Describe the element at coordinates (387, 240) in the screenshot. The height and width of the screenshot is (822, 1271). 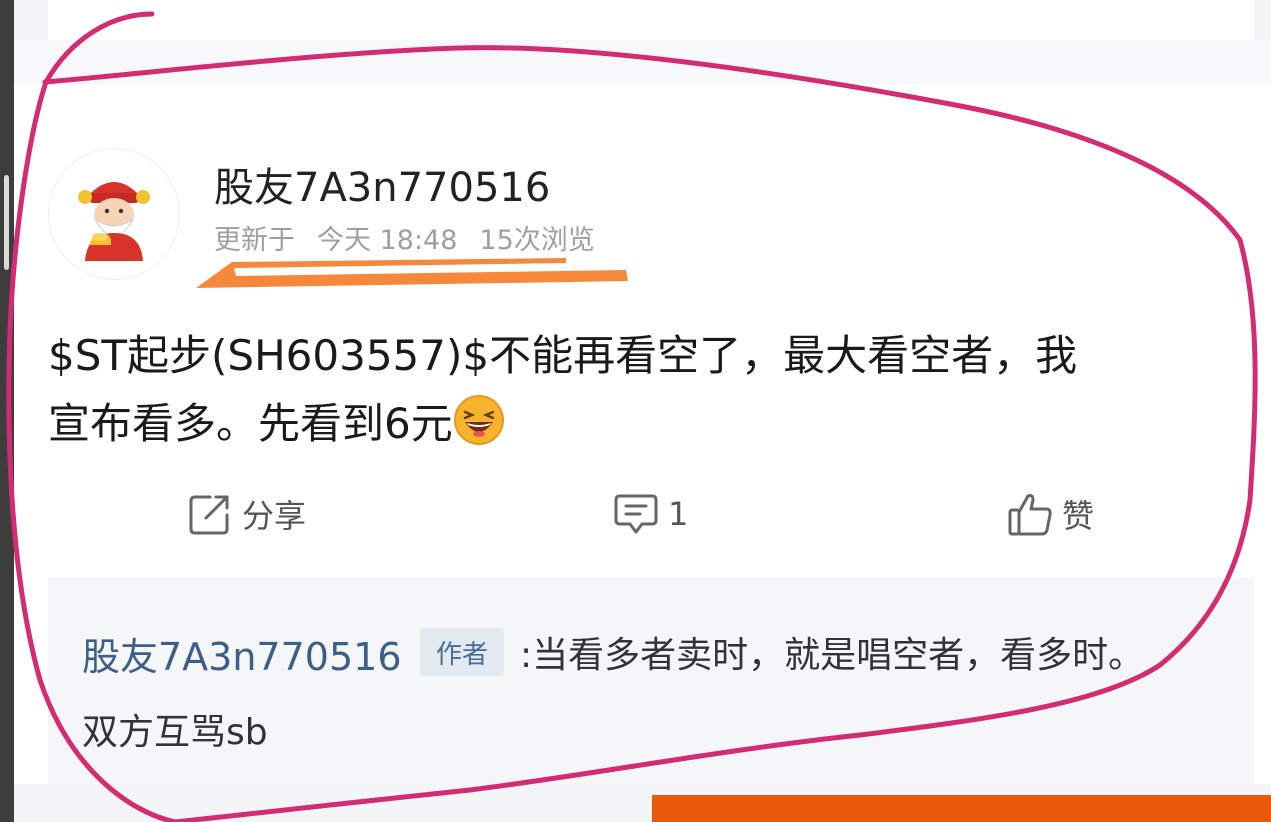
I see `updated-time: 今天 18:48` at that location.